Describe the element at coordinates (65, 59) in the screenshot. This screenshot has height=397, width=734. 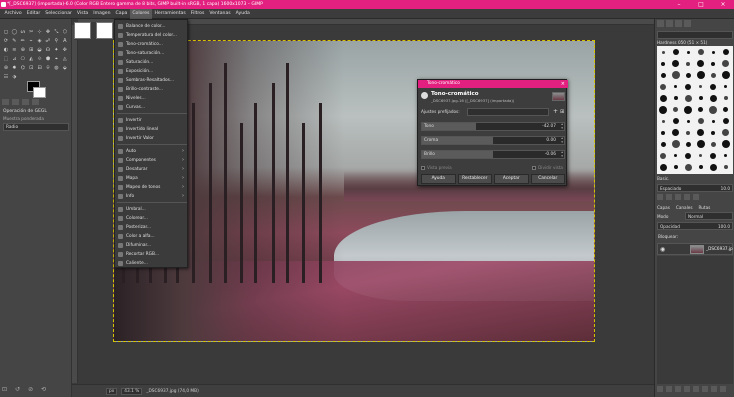
I see `tool-icon: ◬` at that location.